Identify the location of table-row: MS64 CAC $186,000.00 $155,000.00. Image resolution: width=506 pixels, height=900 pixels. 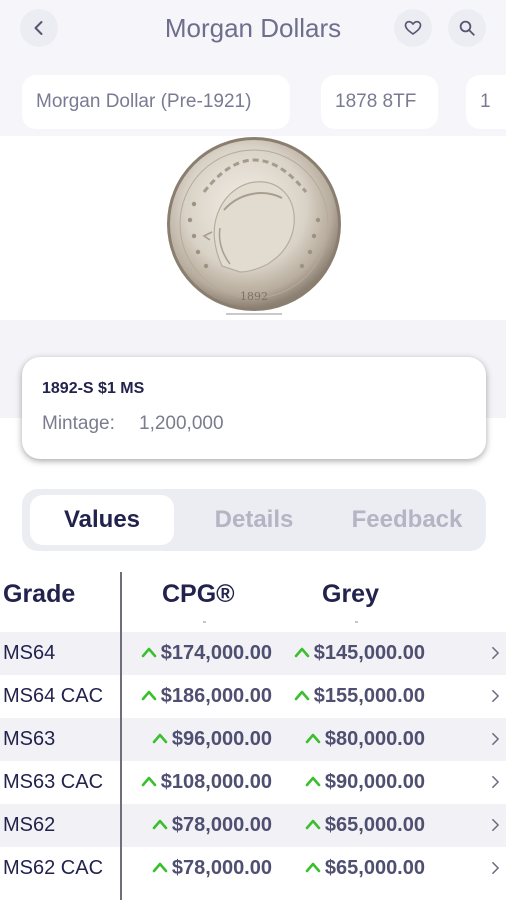
(253, 696).